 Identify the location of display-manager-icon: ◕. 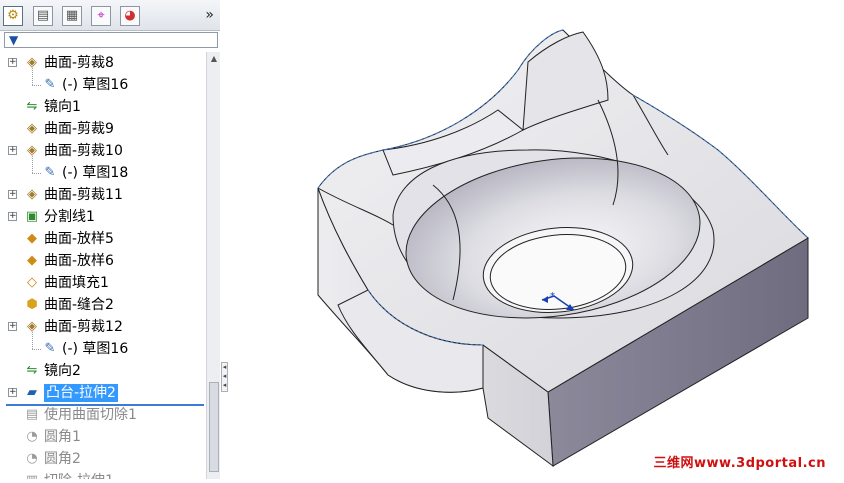
(130, 15).